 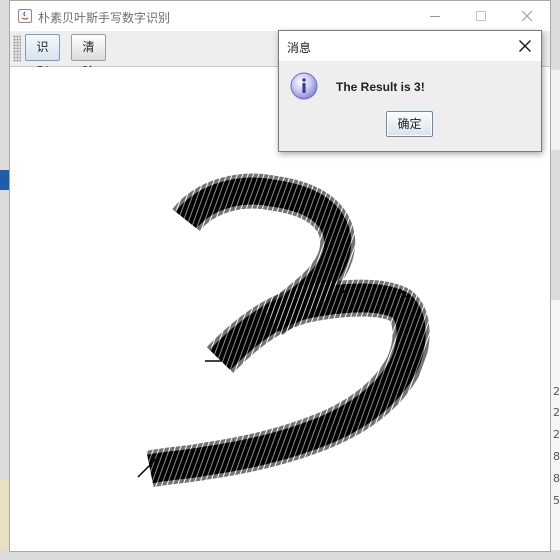 I want to click on message-dialog: 消息 The Result is 3! 确定, so click(x=410, y=91).